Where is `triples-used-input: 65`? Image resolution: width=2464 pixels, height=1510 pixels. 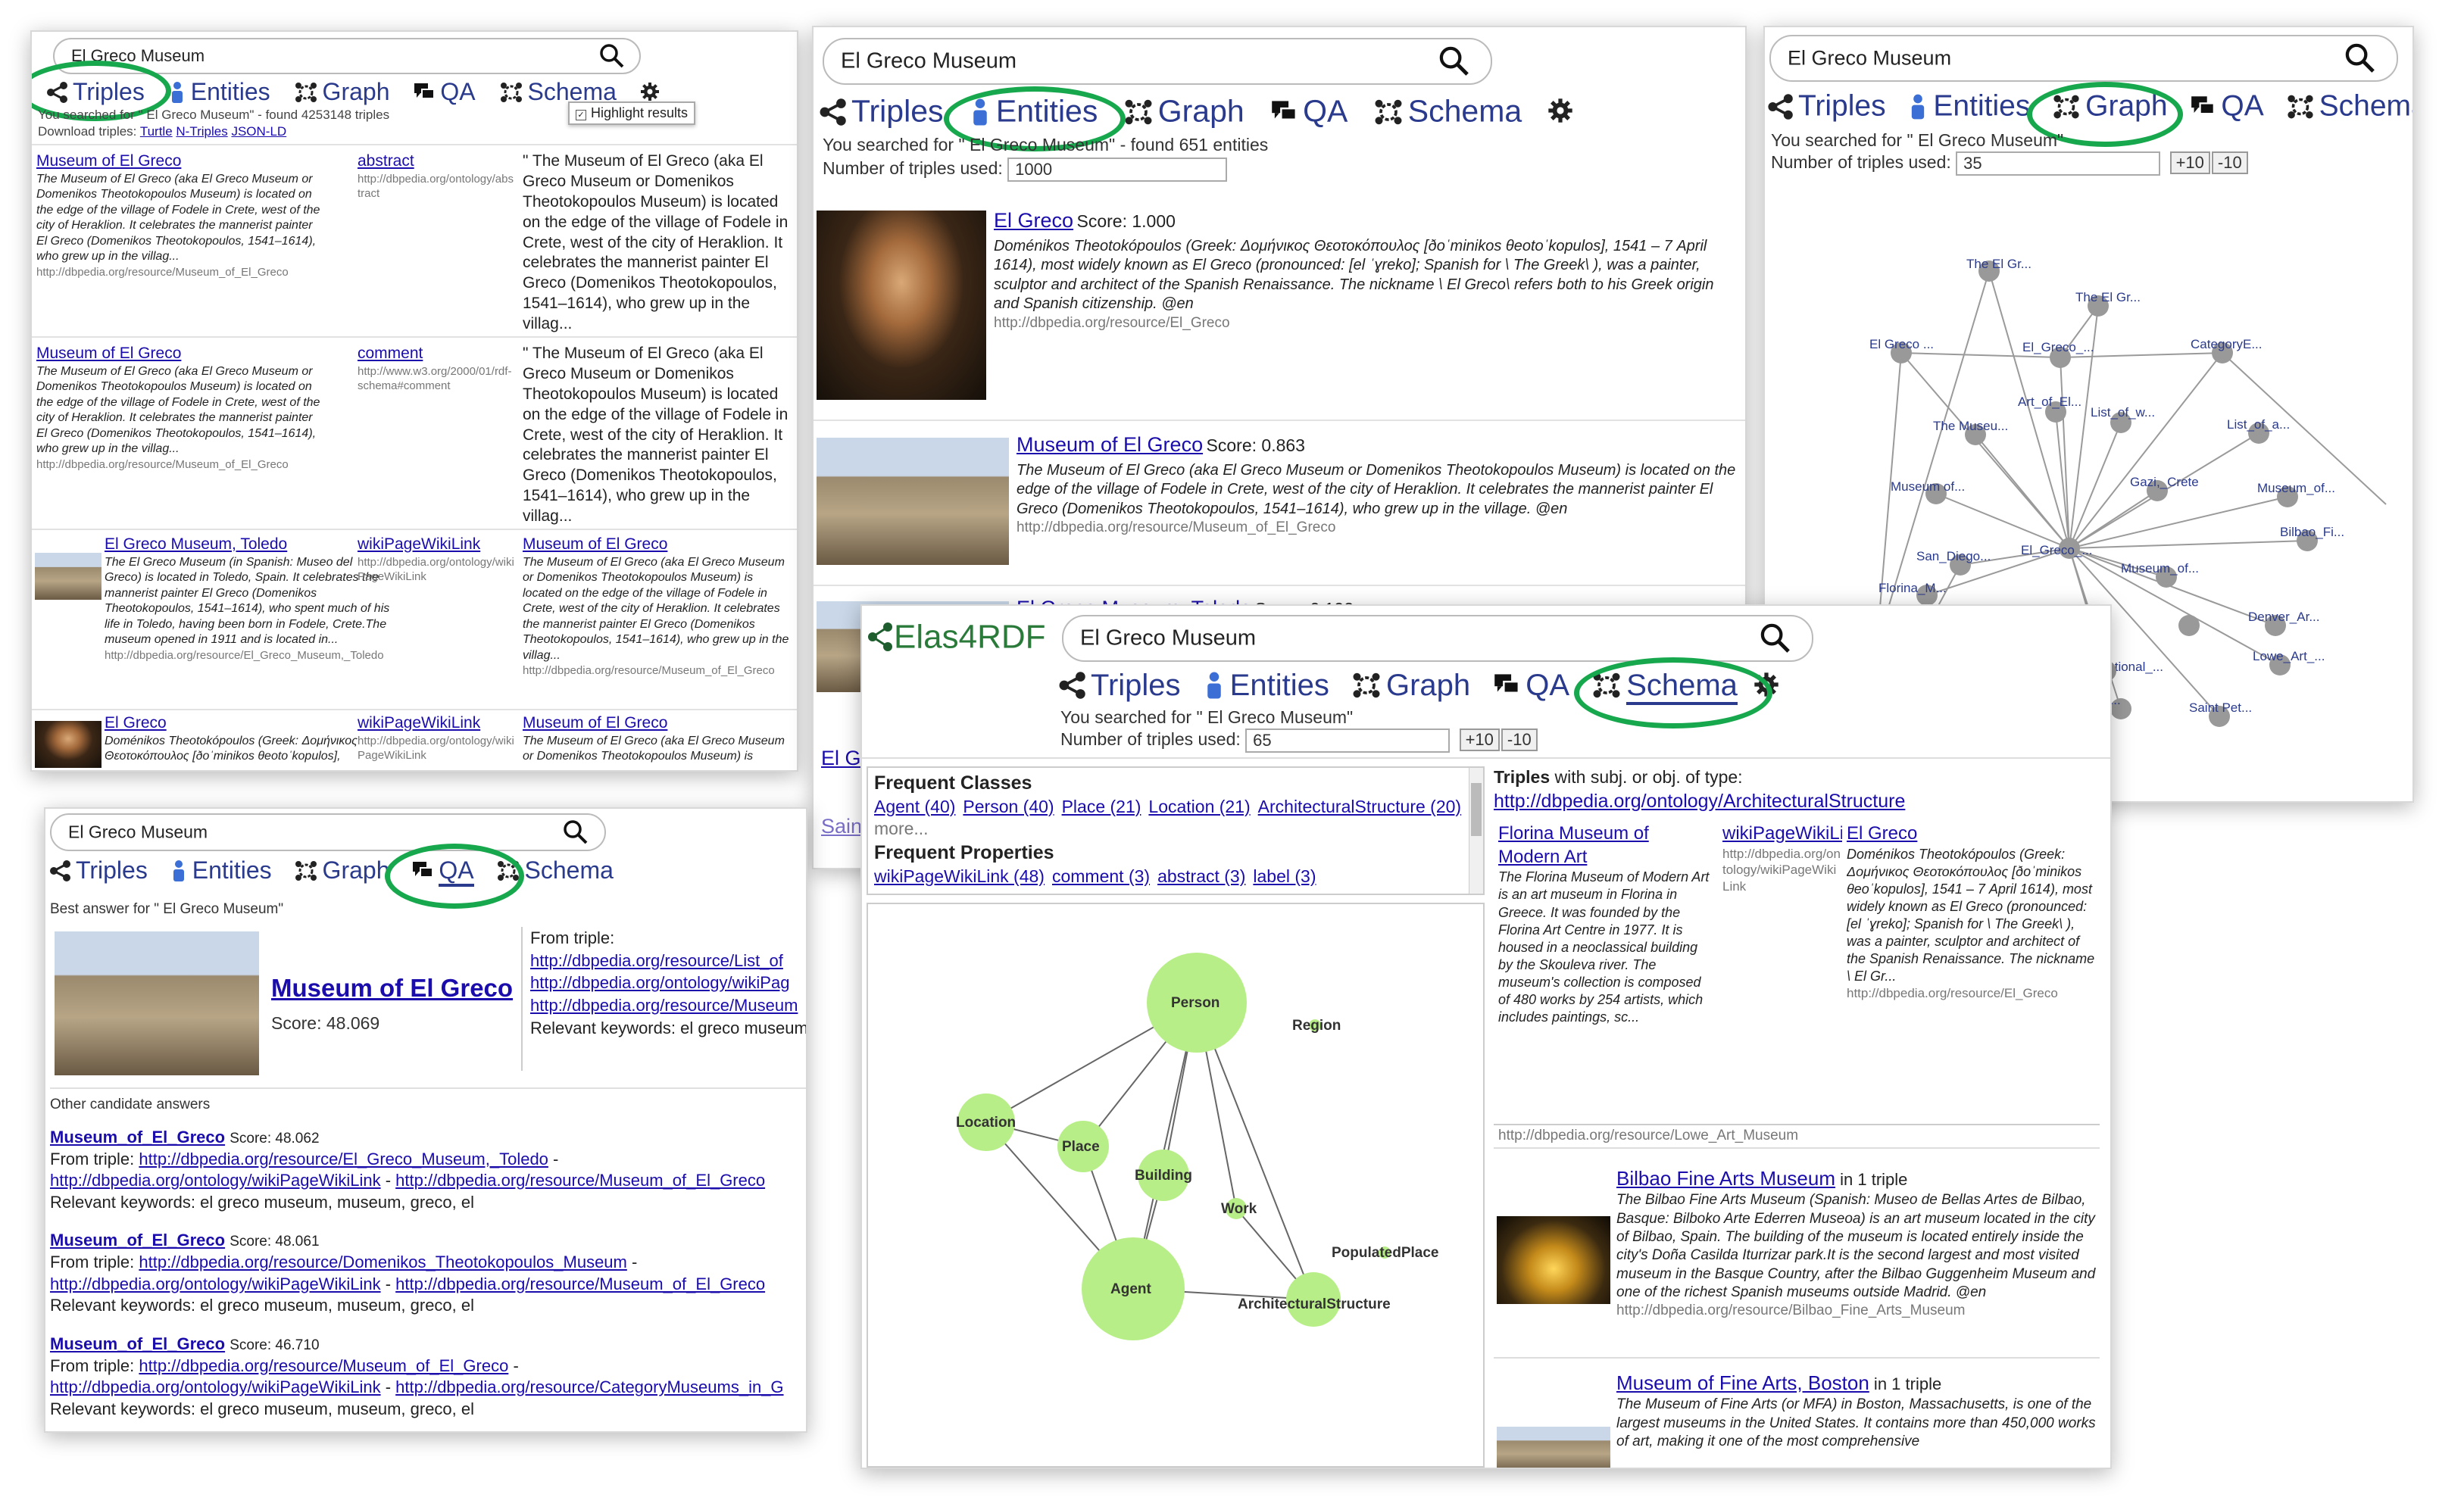 triples-used-input: 65 is located at coordinates (1348, 740).